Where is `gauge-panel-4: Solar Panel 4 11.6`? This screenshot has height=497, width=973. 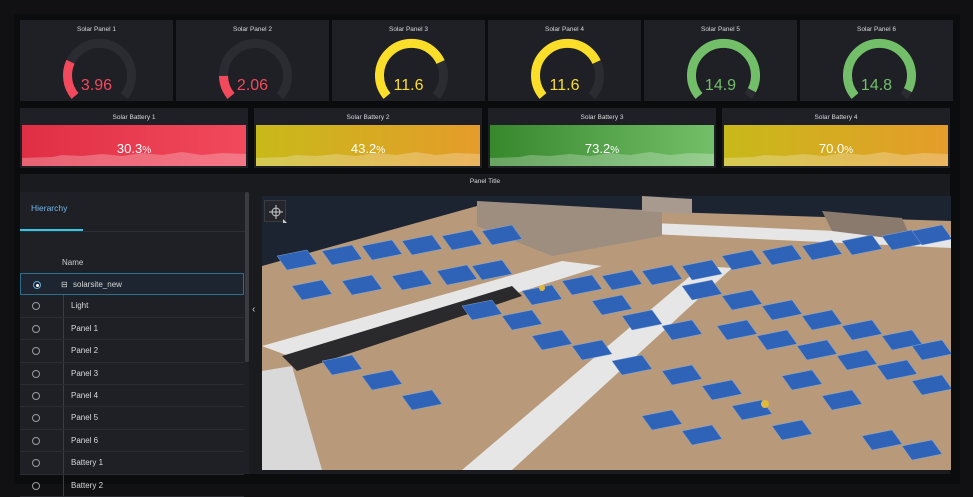 gauge-panel-4: Solar Panel 4 11.6 is located at coordinates (564, 60).